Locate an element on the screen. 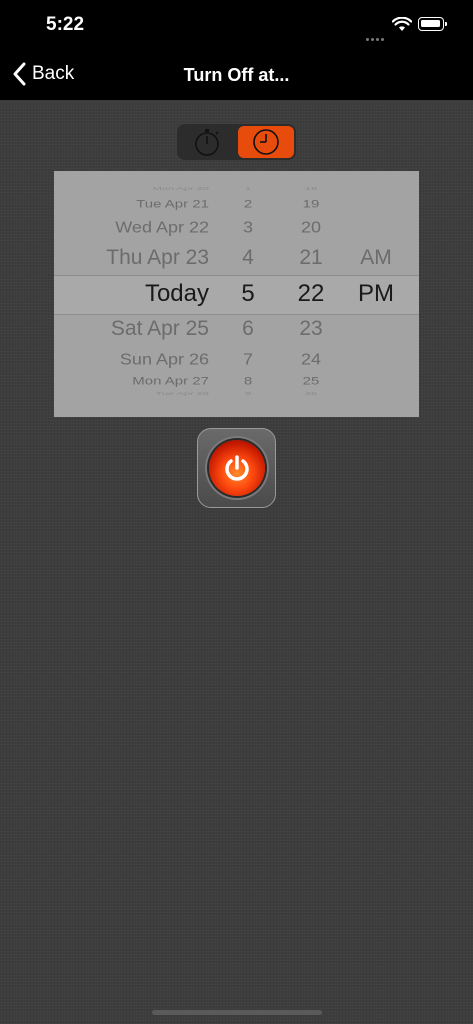 This screenshot has width=473, height=1024. wifi-icon is located at coordinates (402, 24).